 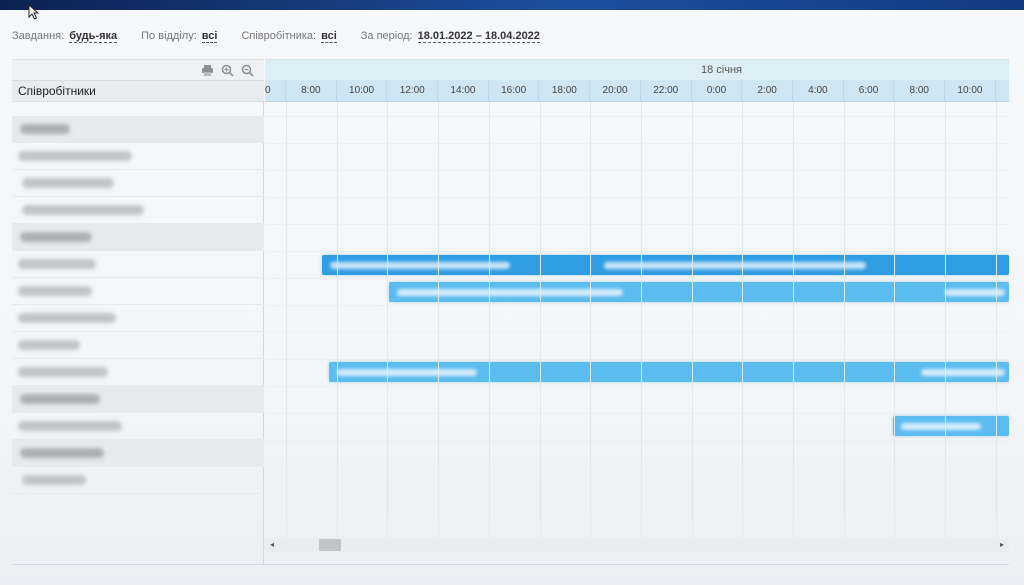 I want to click on period-filter: За період: 18.01.2022 – 18.04.2022, so click(x=450, y=36).